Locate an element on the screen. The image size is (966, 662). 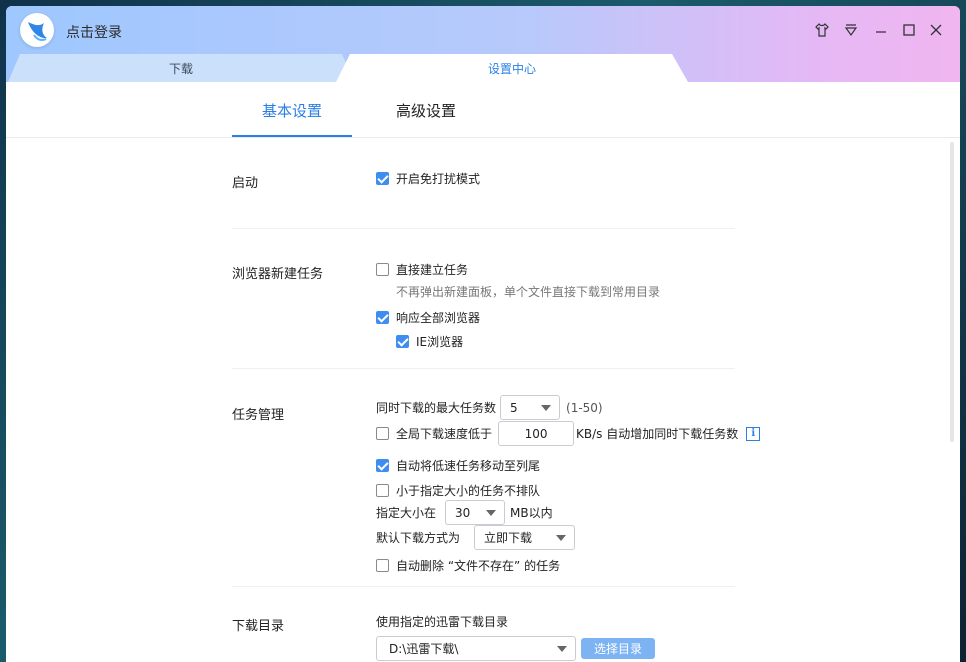
section-label-task-management: 任务管理 is located at coordinates (258, 415).